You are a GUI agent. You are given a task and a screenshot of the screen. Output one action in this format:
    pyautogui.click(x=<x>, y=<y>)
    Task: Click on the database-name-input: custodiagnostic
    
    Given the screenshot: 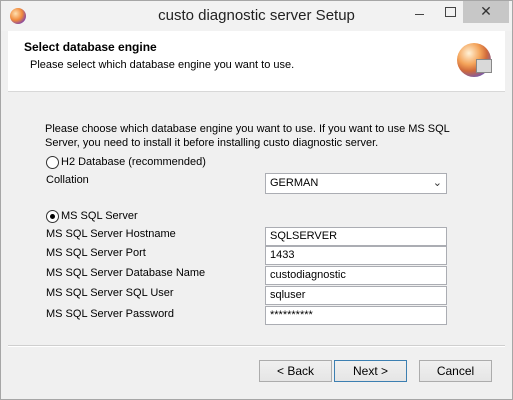 What is the action you would take?
    pyautogui.click(x=356, y=275)
    